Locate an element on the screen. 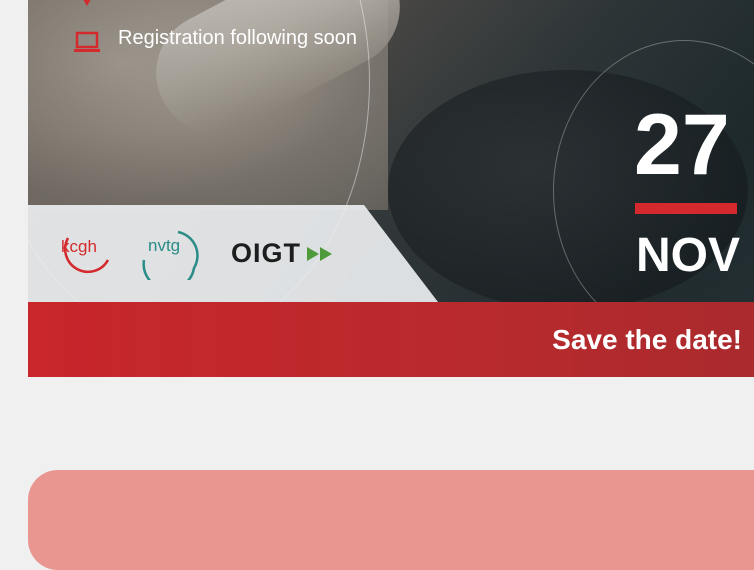  oigt-logo-text: OIGT is located at coordinates (266, 253).